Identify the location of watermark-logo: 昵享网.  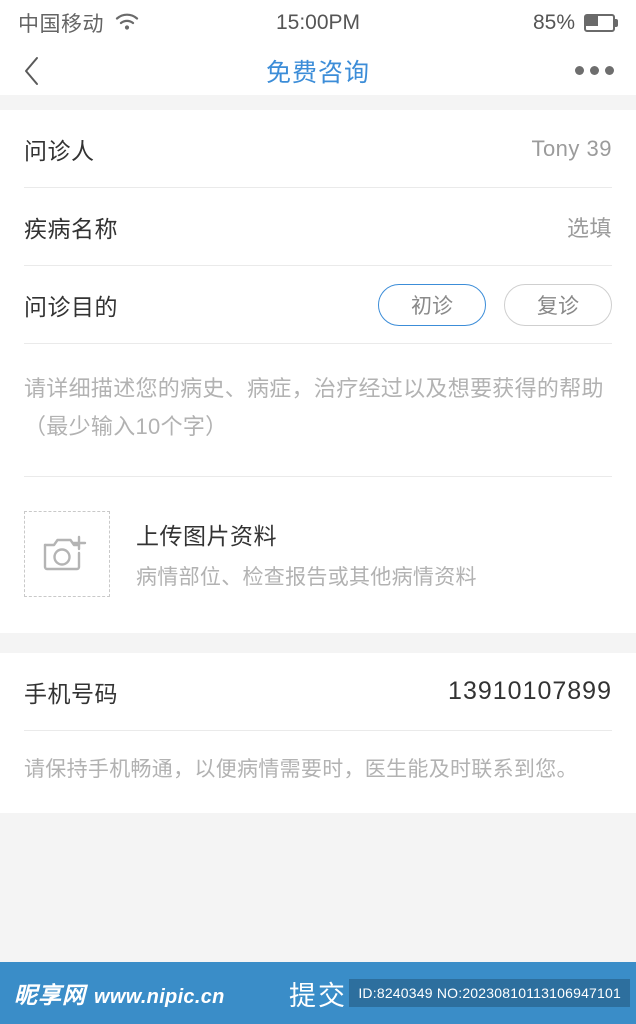
(50, 995).